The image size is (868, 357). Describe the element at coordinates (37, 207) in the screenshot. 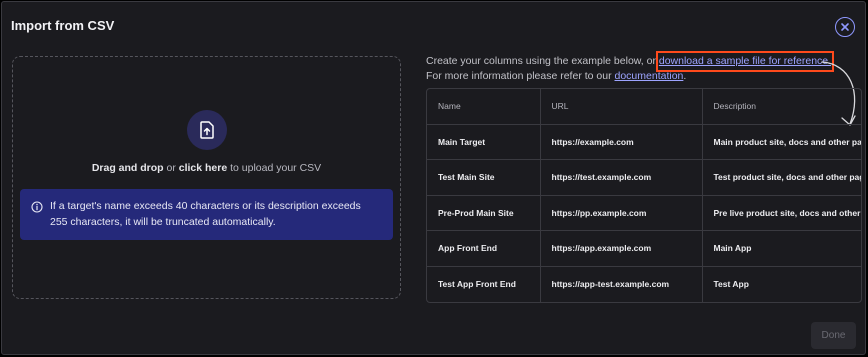

I see `info-icon` at that location.